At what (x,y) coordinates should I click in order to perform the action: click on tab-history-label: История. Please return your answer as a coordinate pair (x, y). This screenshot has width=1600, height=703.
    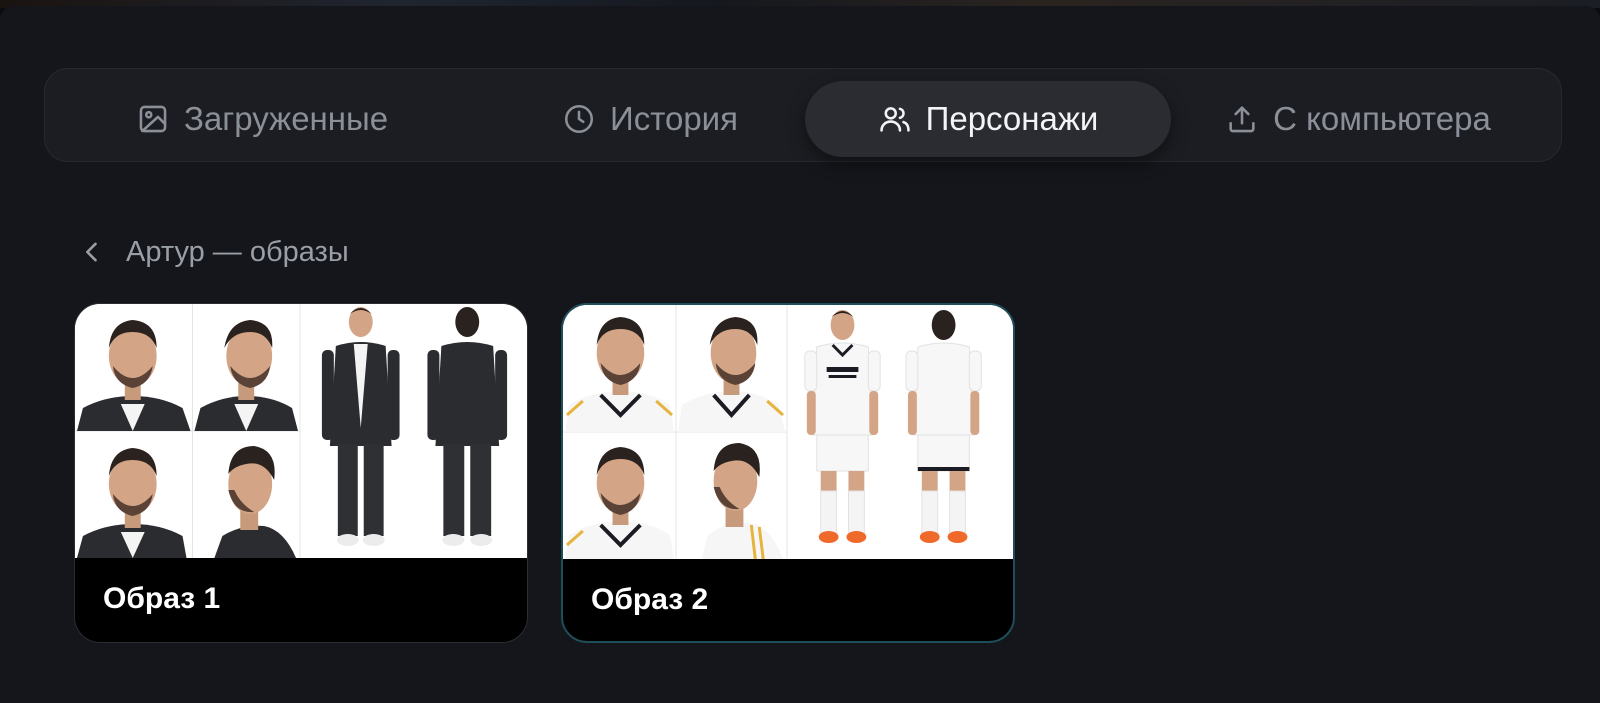
    Looking at the image, I should click on (674, 118).